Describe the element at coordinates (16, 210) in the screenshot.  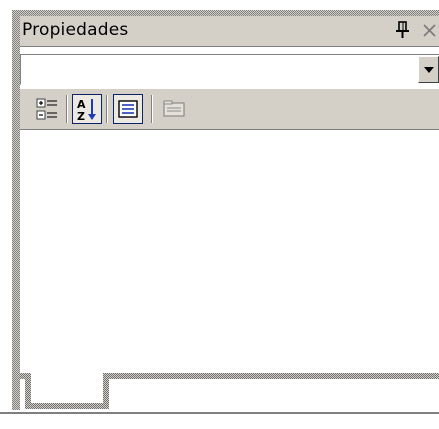
I see `dock-frame-left` at that location.